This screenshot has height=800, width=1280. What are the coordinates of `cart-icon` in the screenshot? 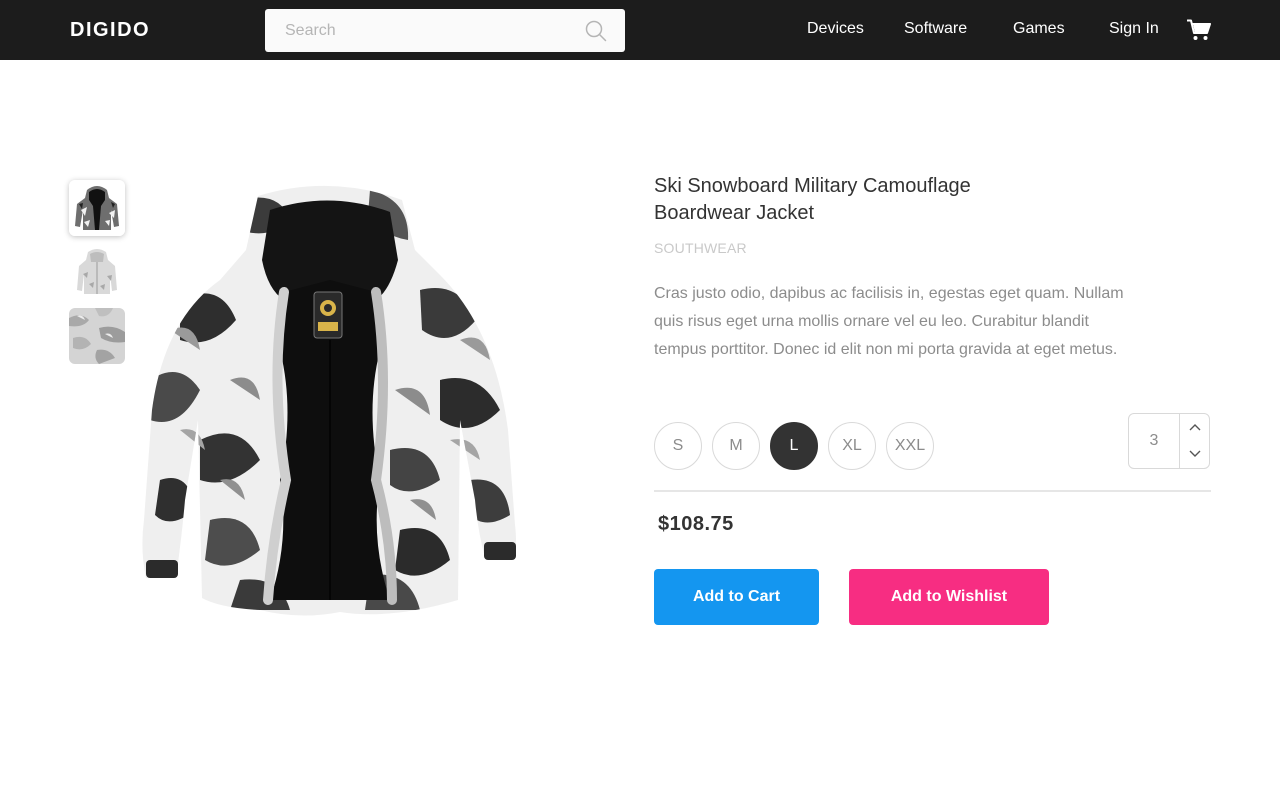 It's located at (1199, 30).